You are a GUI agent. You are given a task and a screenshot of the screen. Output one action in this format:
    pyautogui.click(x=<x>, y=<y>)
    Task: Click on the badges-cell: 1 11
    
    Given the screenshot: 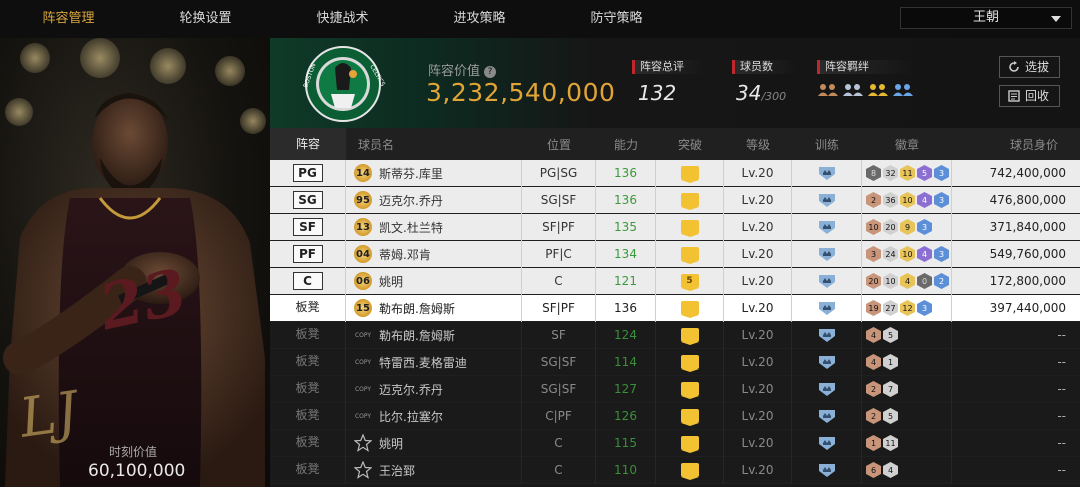 What is the action you would take?
    pyautogui.click(x=907, y=443)
    